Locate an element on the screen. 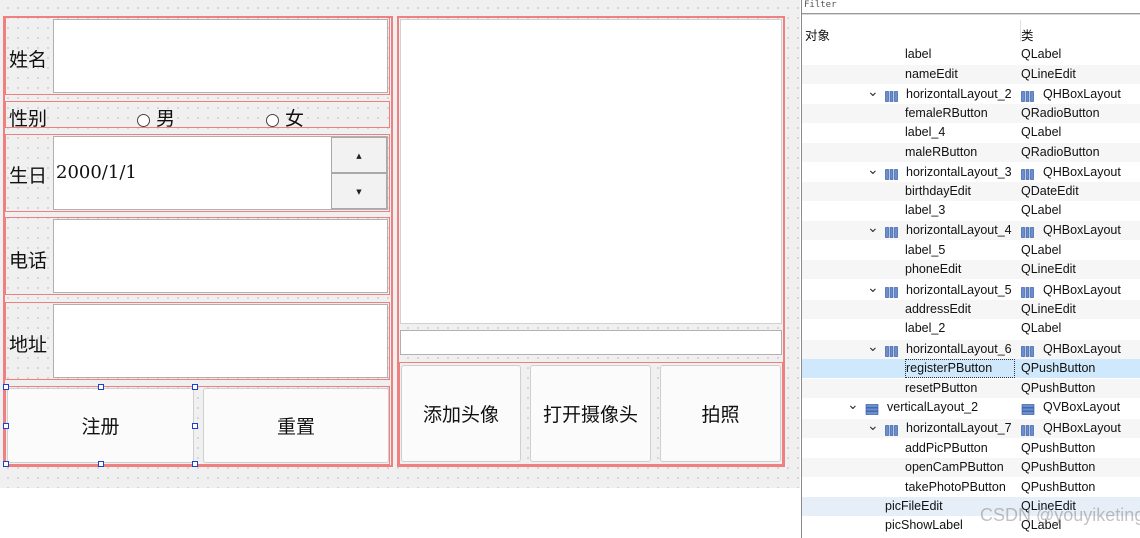 This screenshot has height=538, width=1140. phone-input is located at coordinates (220, 256).